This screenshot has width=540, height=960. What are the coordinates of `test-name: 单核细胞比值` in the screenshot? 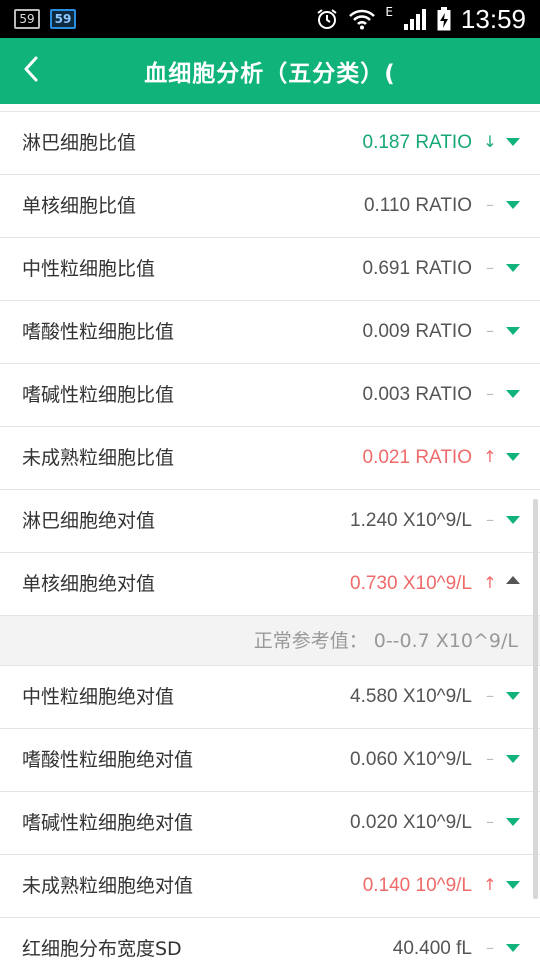 It's located at (79, 206).